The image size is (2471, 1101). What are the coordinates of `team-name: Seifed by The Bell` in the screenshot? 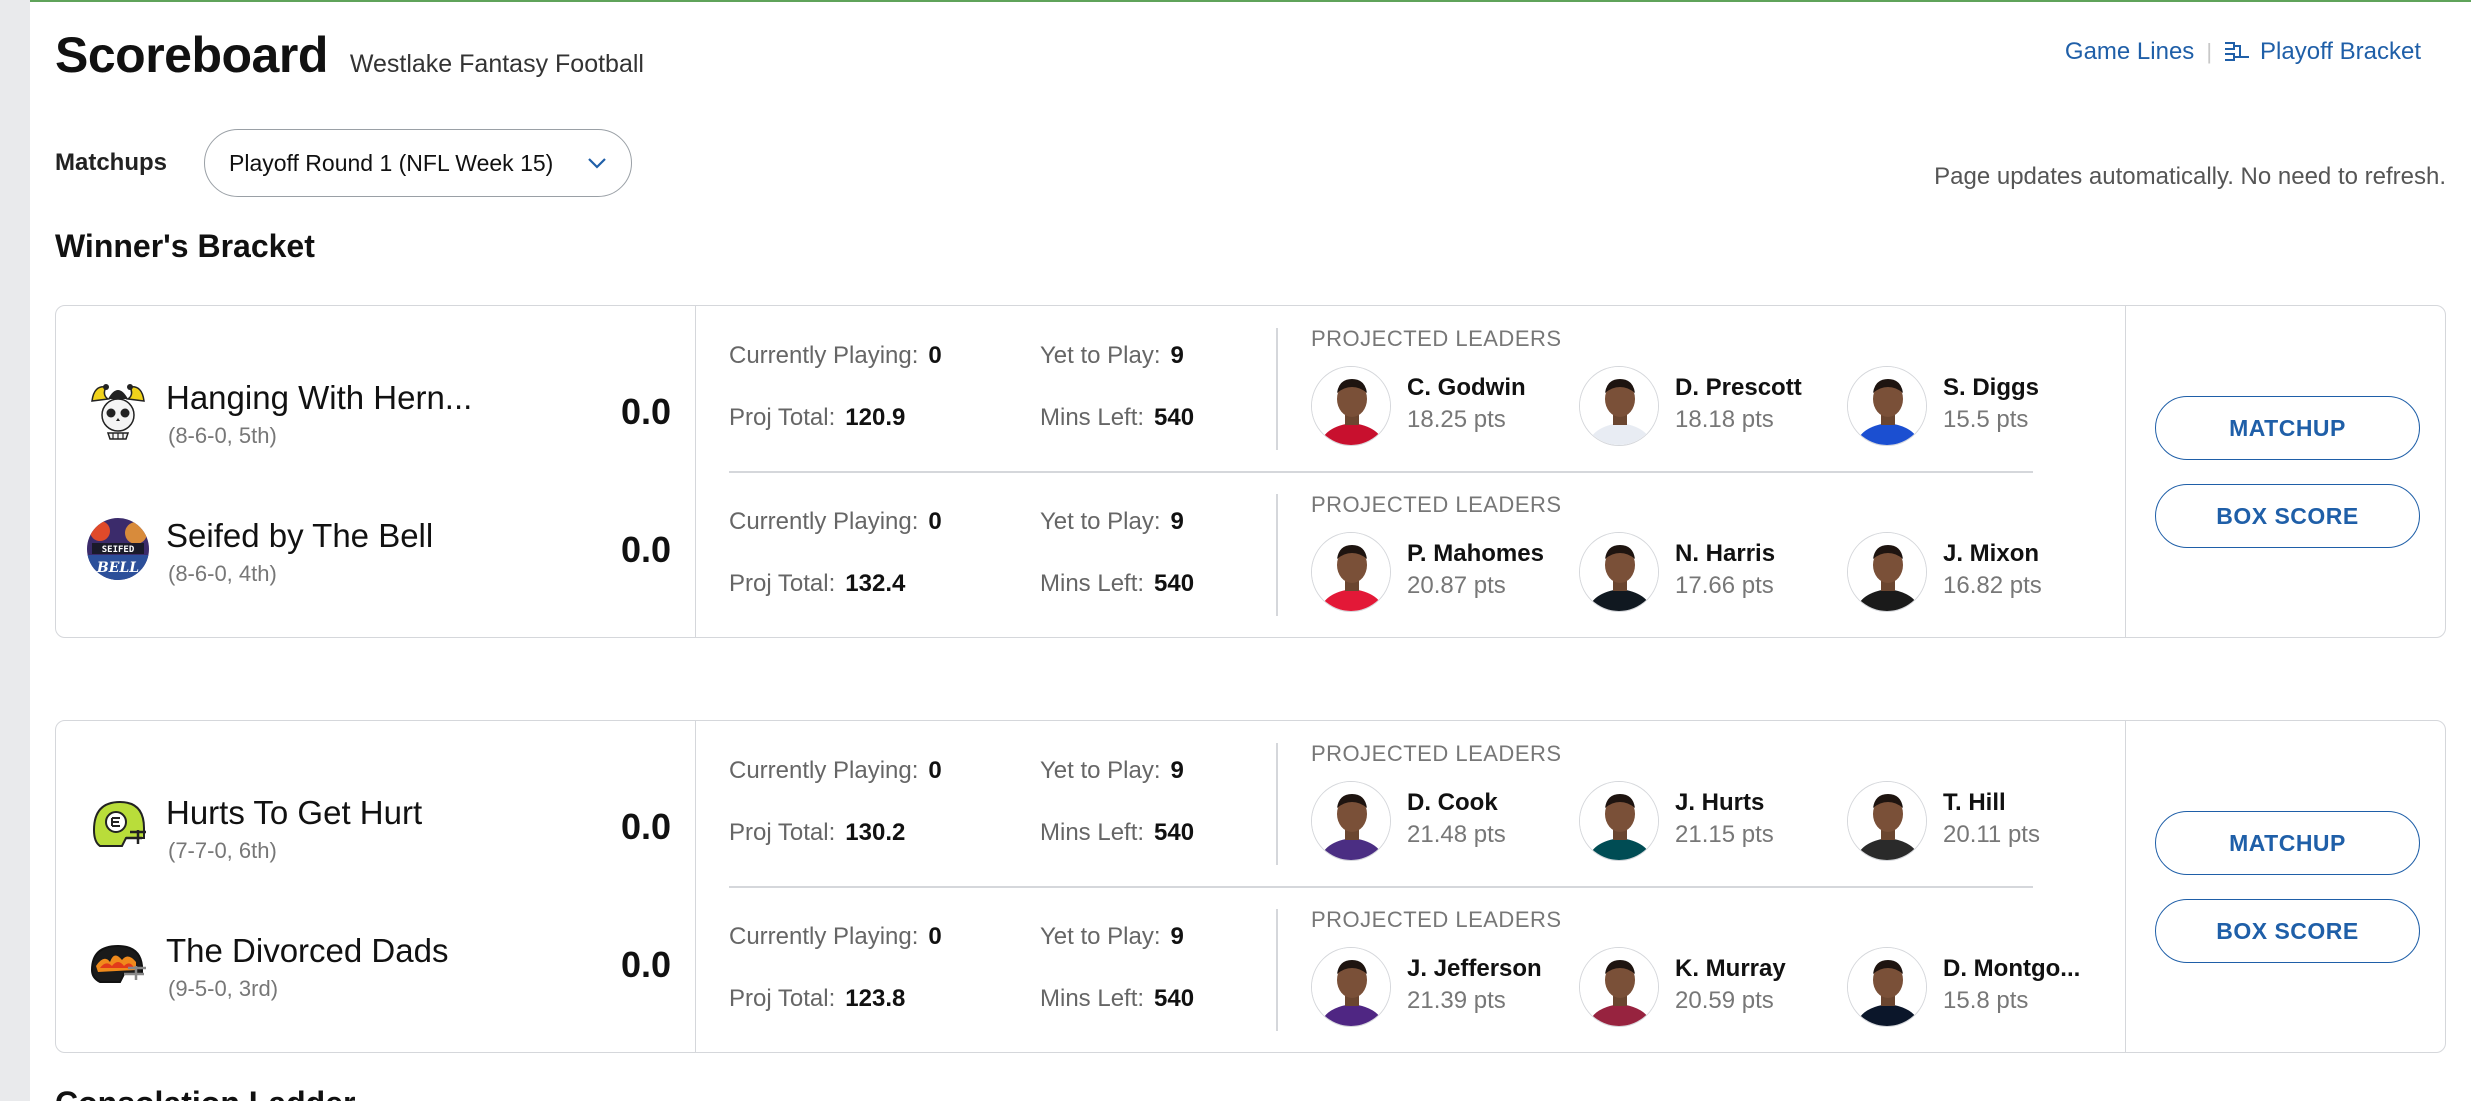 It's located at (299, 536).